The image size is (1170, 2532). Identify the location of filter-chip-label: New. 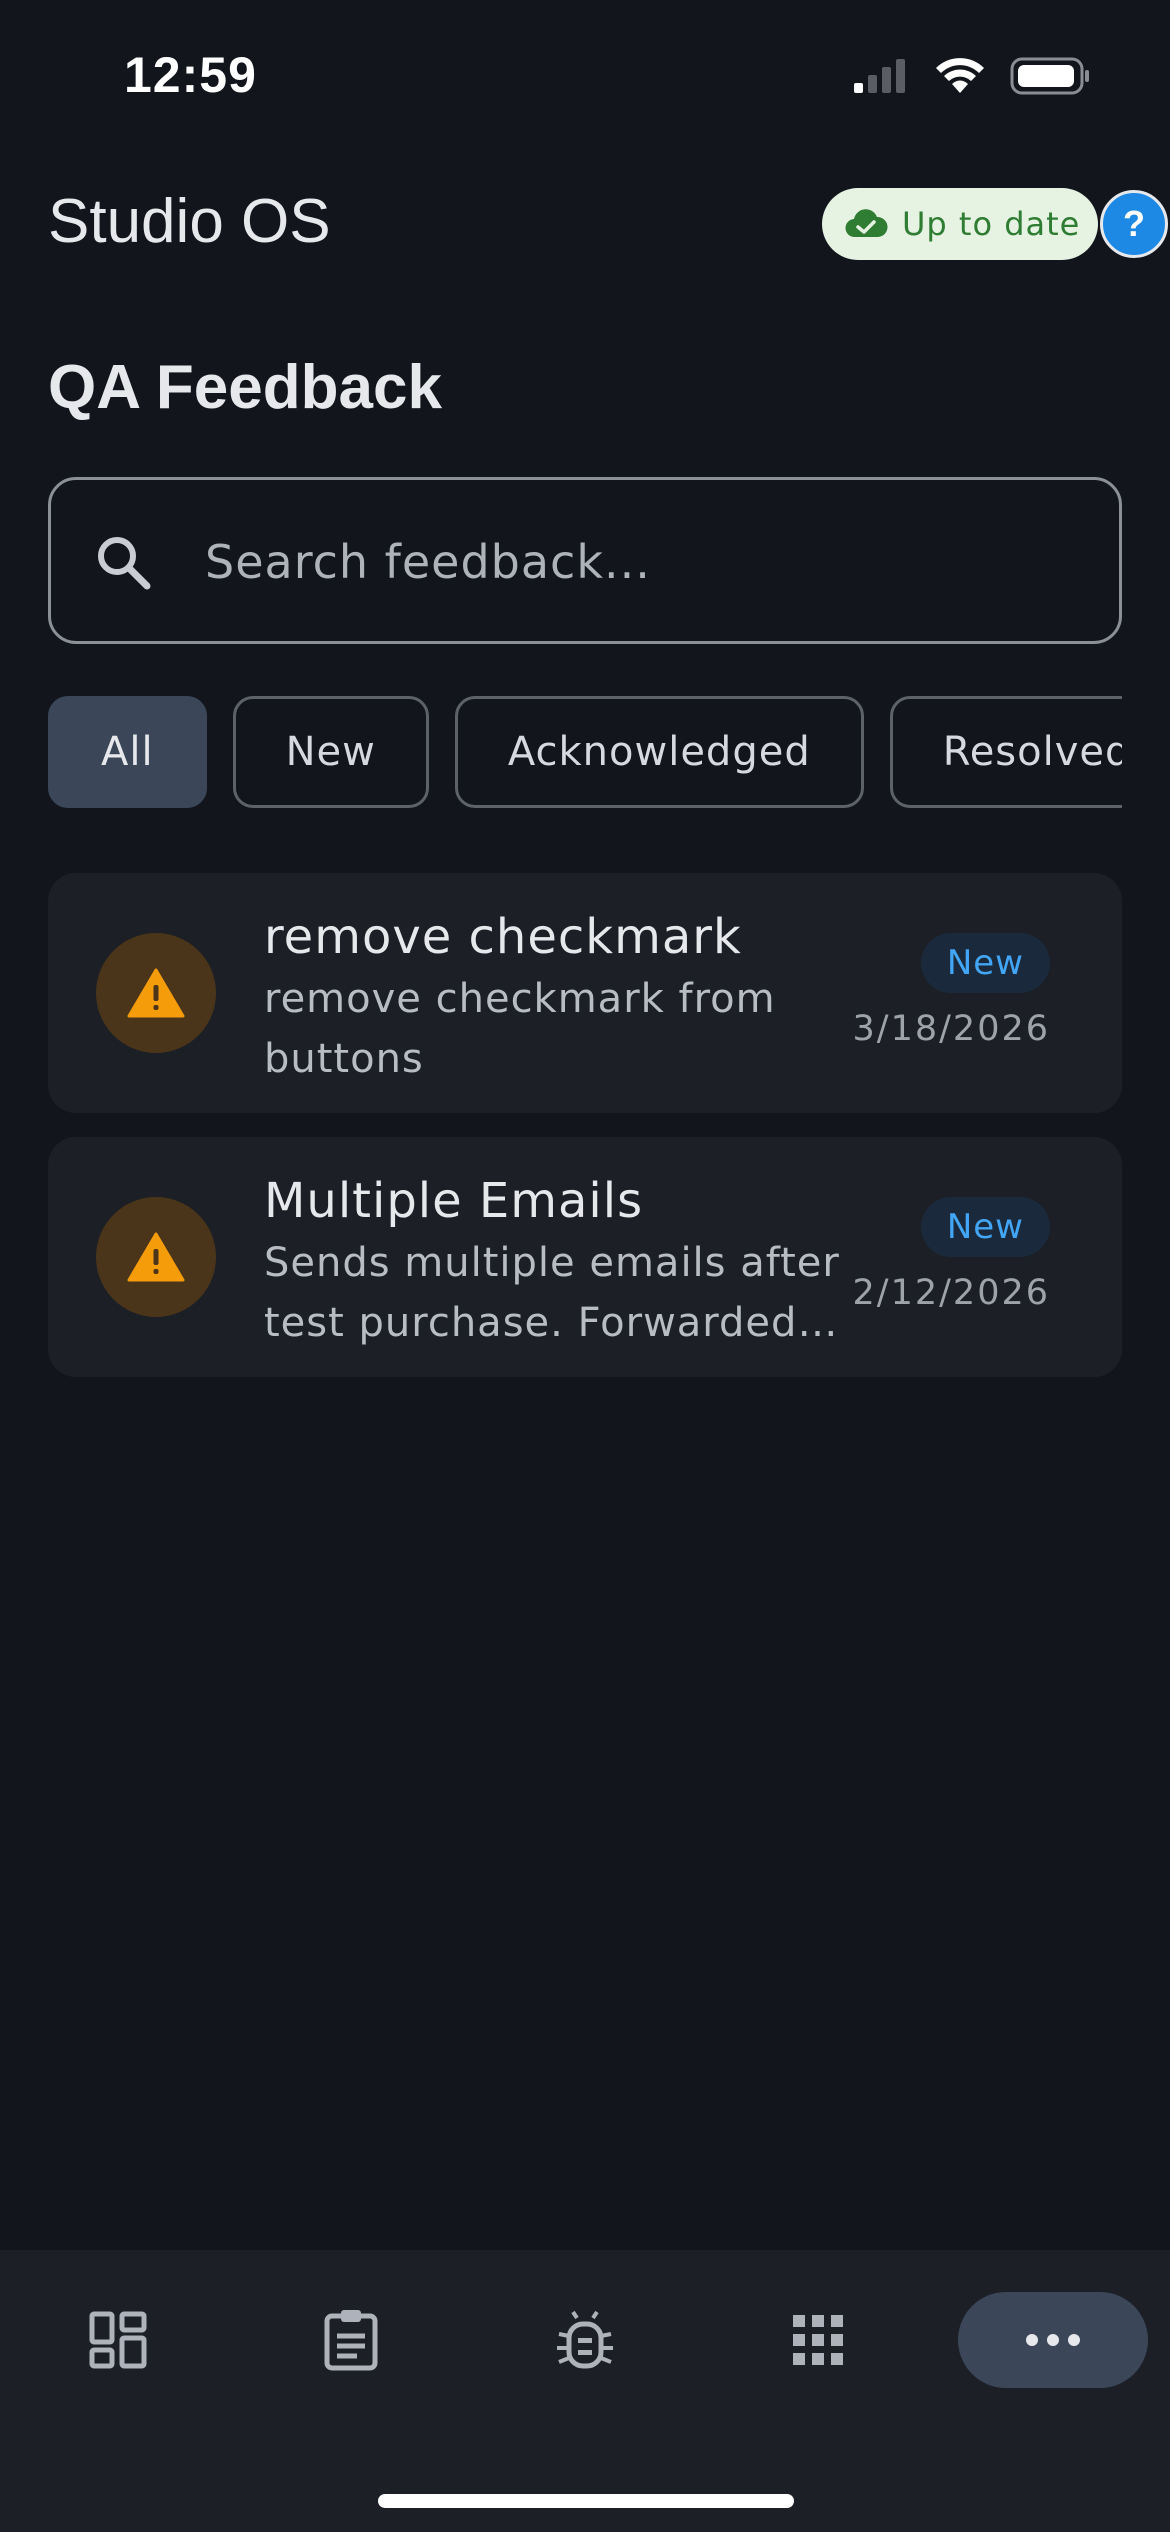
(330, 752).